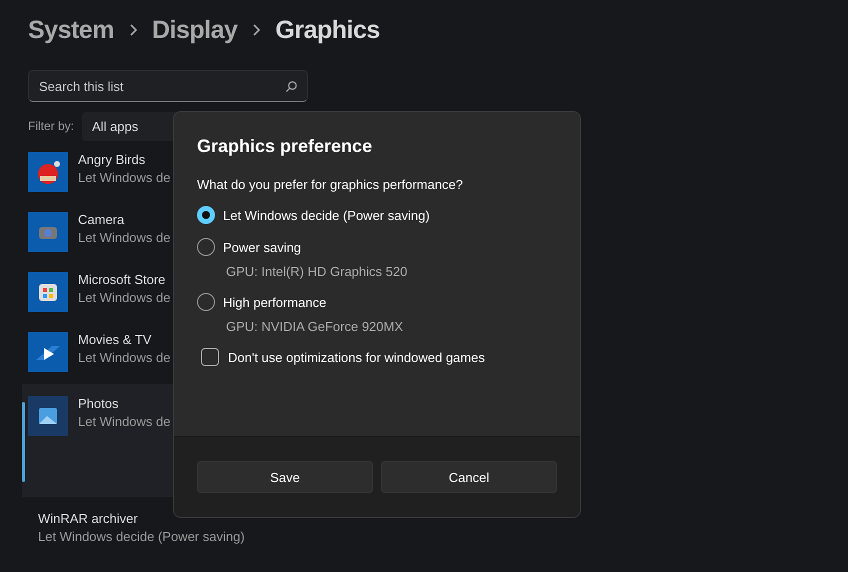 The height and width of the screenshot is (572, 848). I want to click on breadcrumb-item: Graphics, so click(327, 30).